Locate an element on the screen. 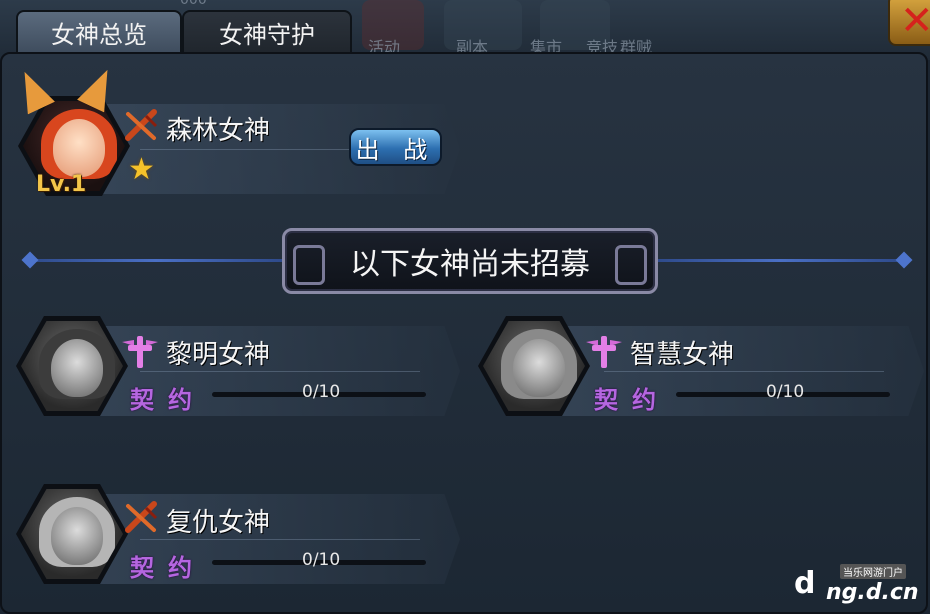 This screenshot has height=614, width=930. star-icon: ★ is located at coordinates (141, 169).